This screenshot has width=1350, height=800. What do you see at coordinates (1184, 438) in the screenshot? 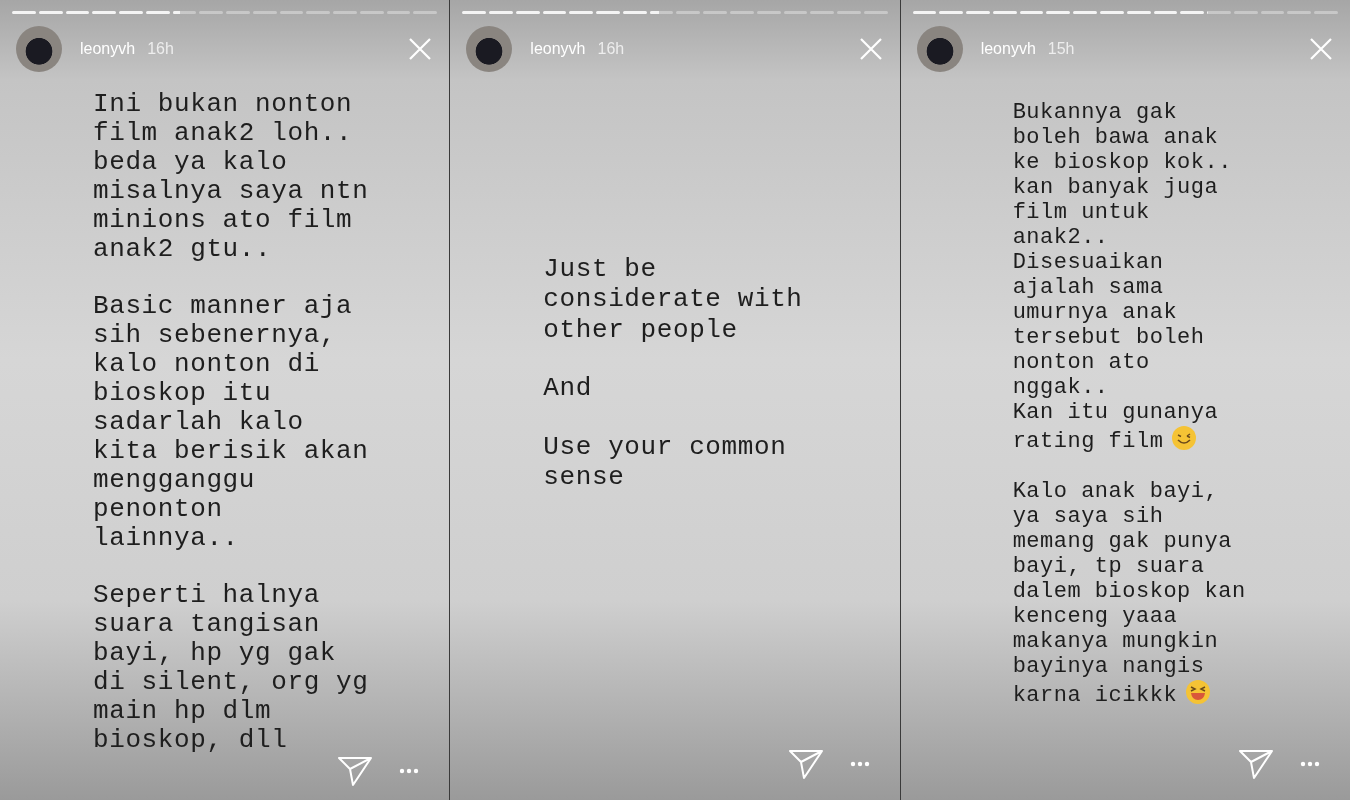
I see `winking-face-icon` at bounding box center [1184, 438].